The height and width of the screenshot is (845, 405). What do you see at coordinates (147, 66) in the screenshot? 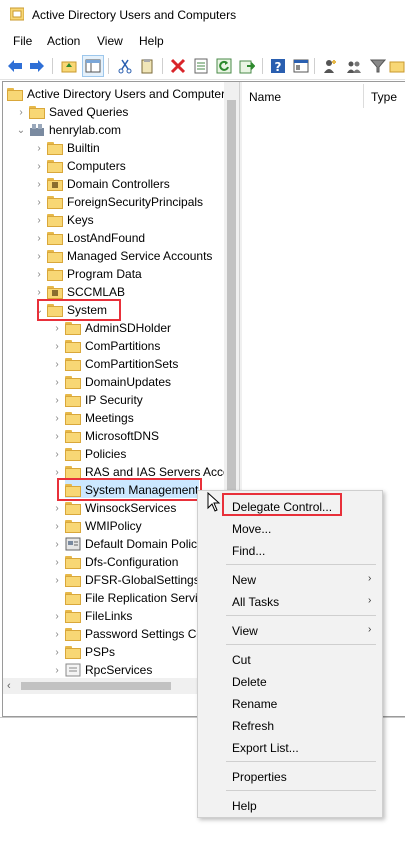
I see `copy-icon` at bounding box center [147, 66].